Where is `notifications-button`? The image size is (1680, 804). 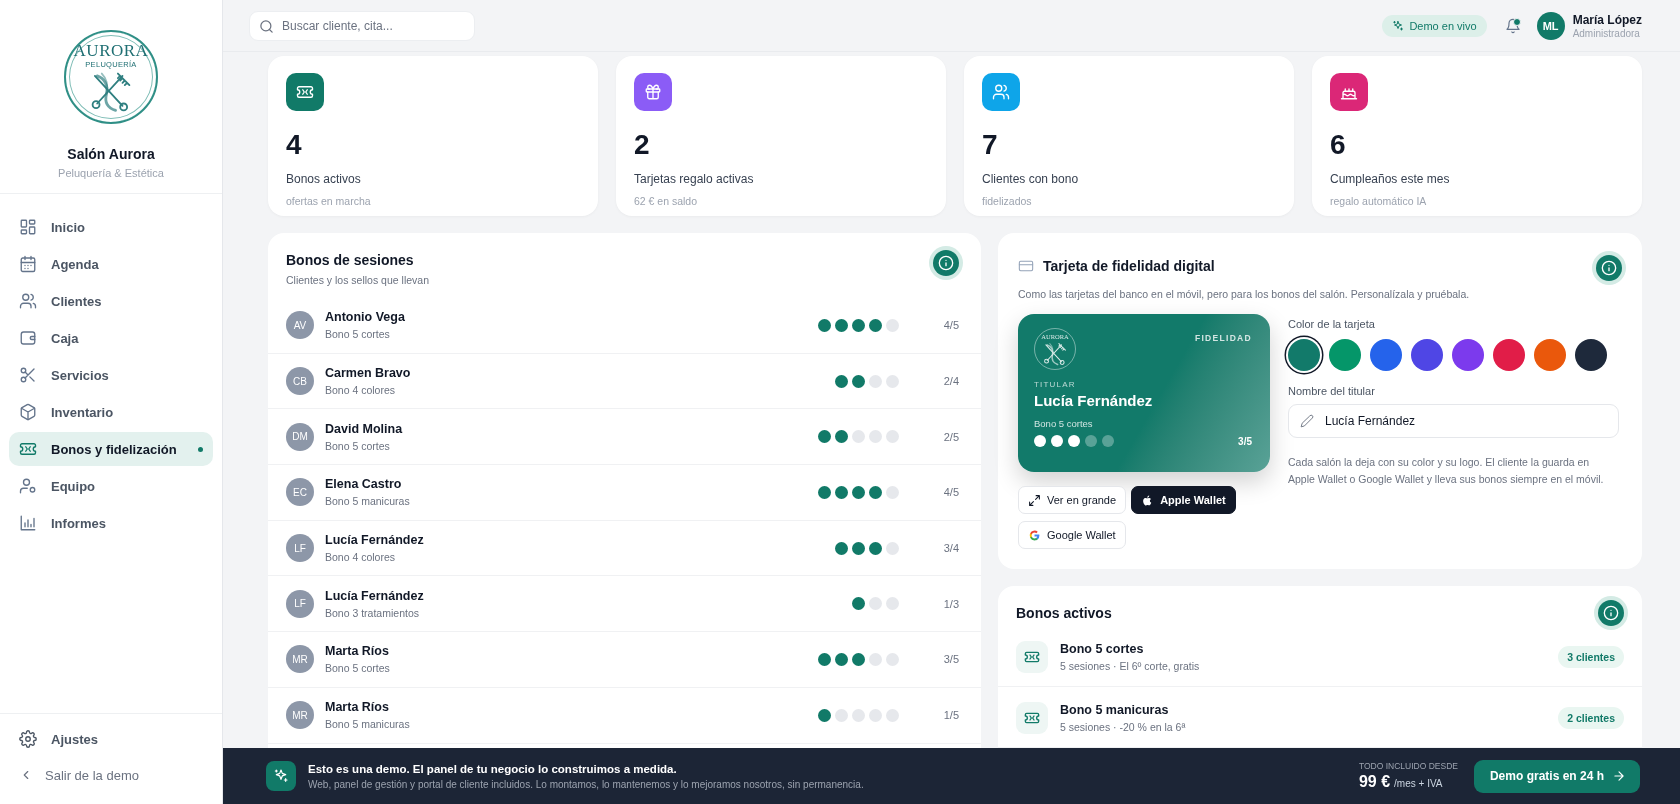
notifications-button is located at coordinates (1512, 25).